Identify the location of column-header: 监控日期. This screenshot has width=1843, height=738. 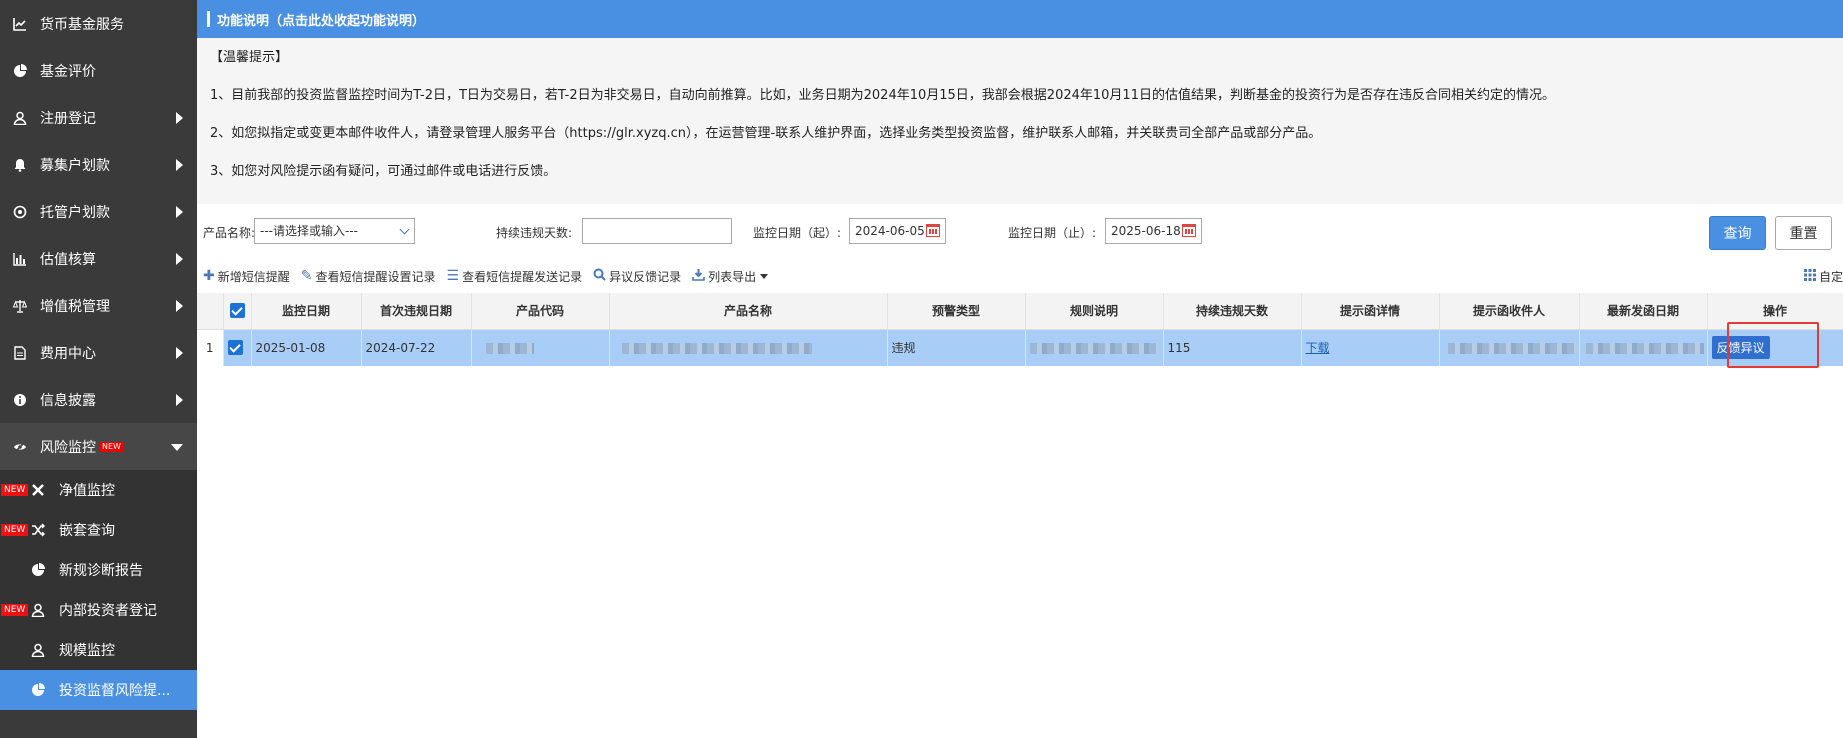
(306, 311).